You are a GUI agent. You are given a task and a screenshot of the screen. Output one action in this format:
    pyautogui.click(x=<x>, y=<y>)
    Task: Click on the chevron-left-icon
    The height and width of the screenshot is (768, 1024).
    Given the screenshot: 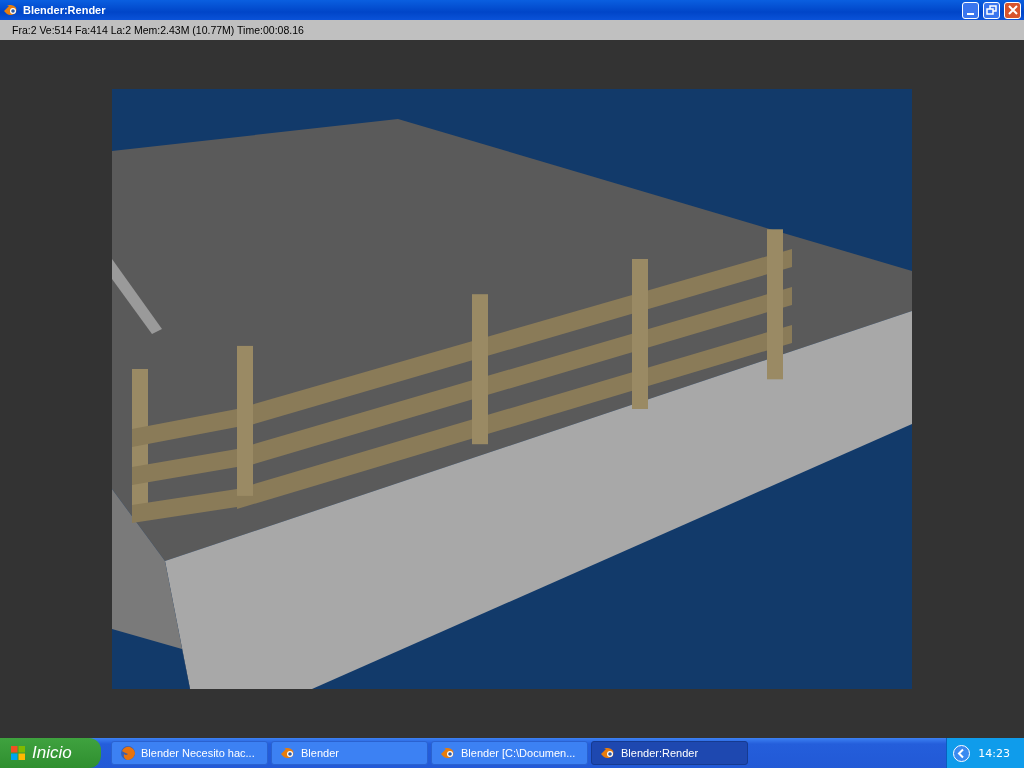 What is the action you would take?
    pyautogui.click(x=962, y=753)
    